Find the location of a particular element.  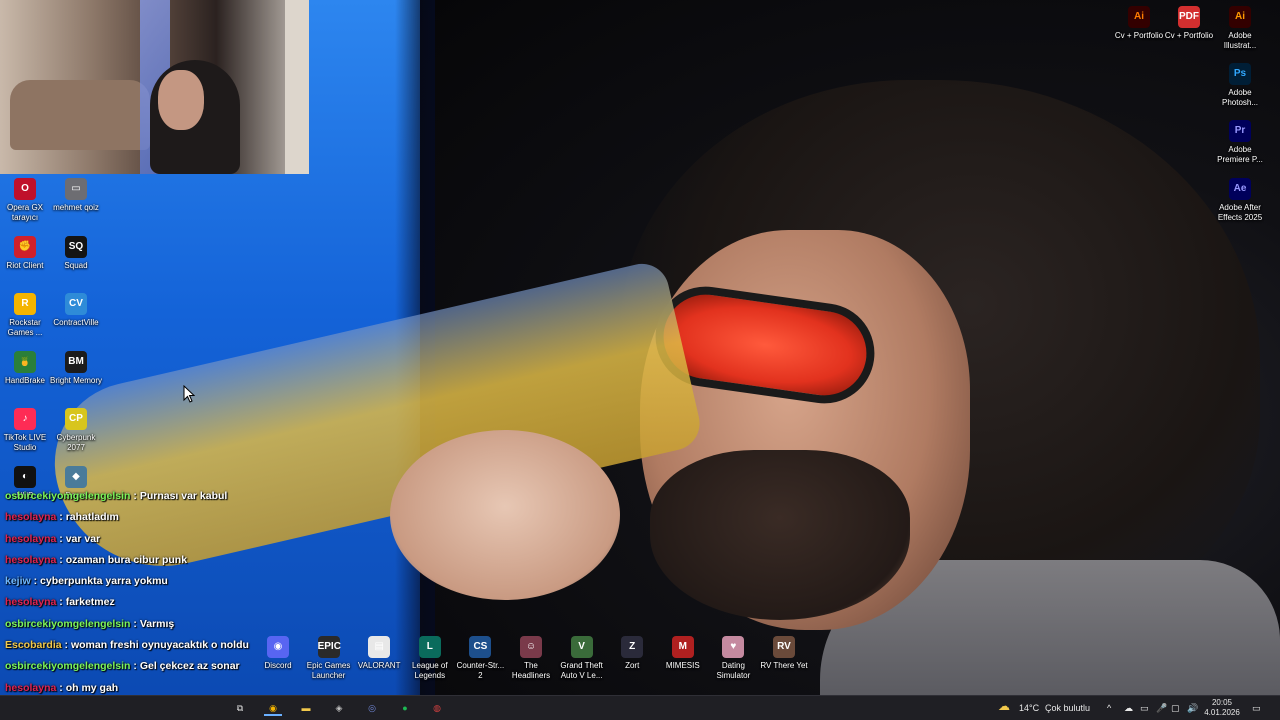

chat-text: woman freshi oynuyacaktık o noldu is located at coordinates (159, 645).